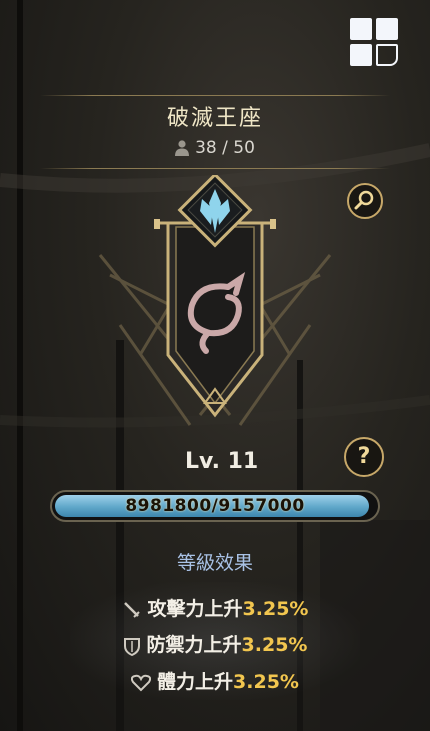 The height and width of the screenshot is (731, 430). I want to click on effect-defense: 防禦力上升3.25%, so click(215, 643).